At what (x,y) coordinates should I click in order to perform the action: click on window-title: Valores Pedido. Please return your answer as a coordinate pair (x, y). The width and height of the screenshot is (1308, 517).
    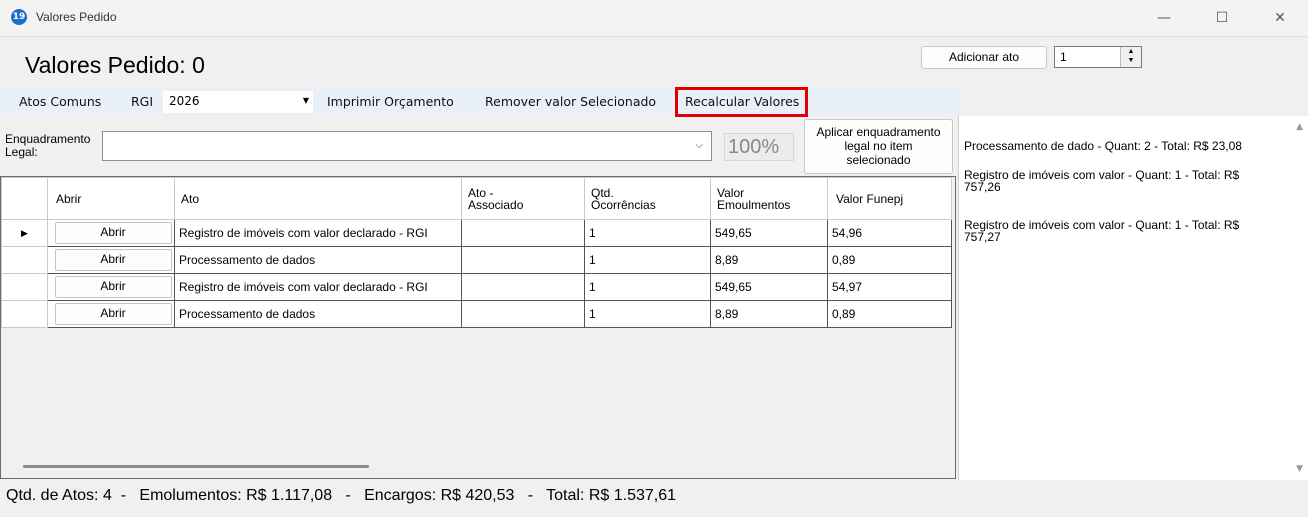
    Looking at the image, I should click on (76, 17).